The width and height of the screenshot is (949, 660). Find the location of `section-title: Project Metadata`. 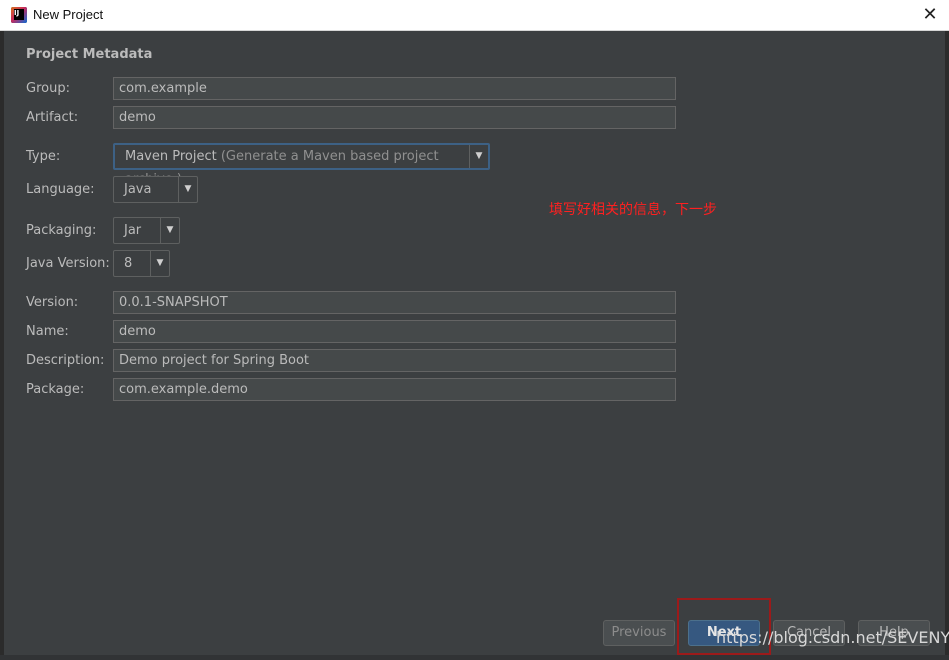

section-title: Project Metadata is located at coordinates (89, 54).